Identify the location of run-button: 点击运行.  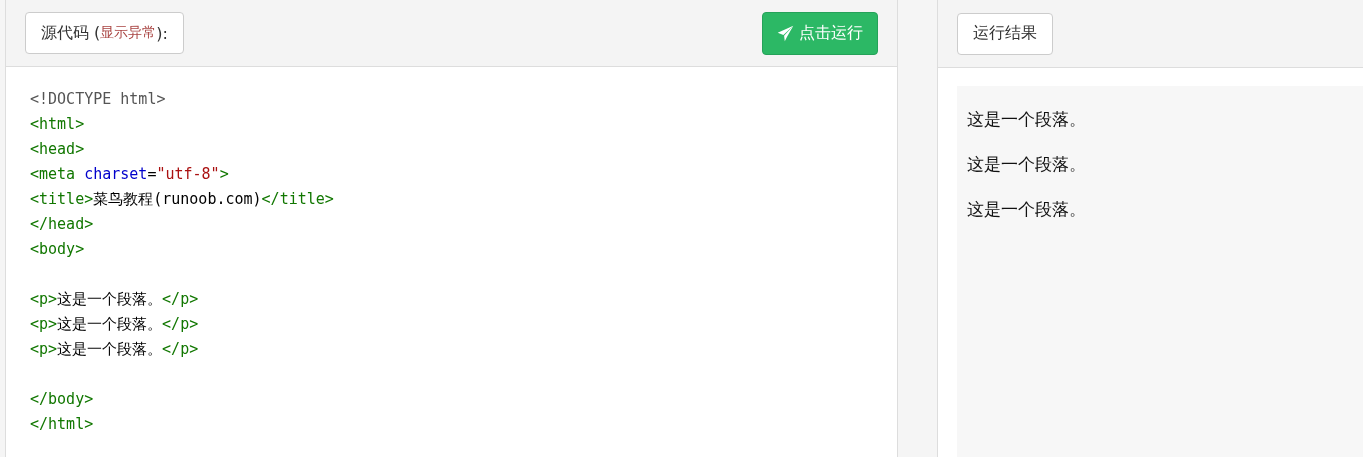
(820, 33).